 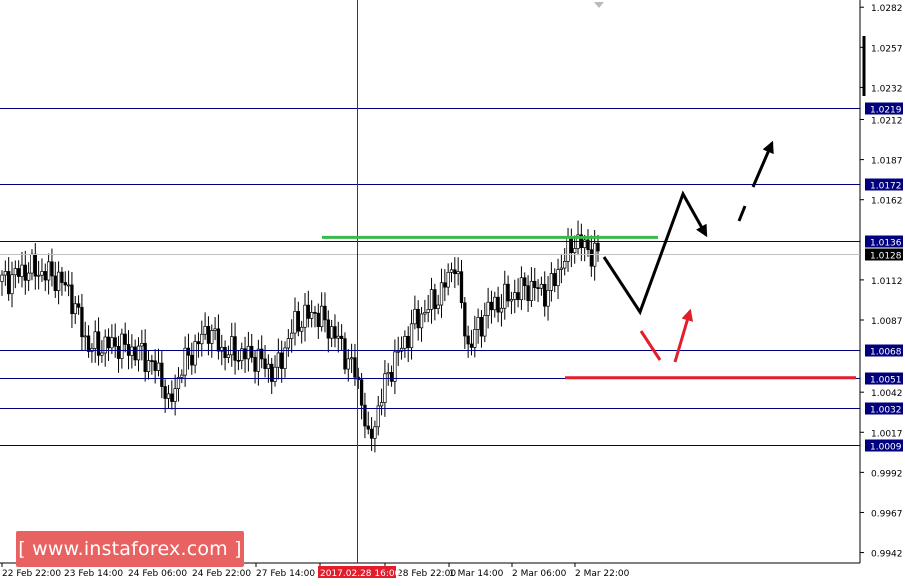 What do you see at coordinates (887, 202) in the screenshot?
I see `y-tick-label: 1.0162` at bounding box center [887, 202].